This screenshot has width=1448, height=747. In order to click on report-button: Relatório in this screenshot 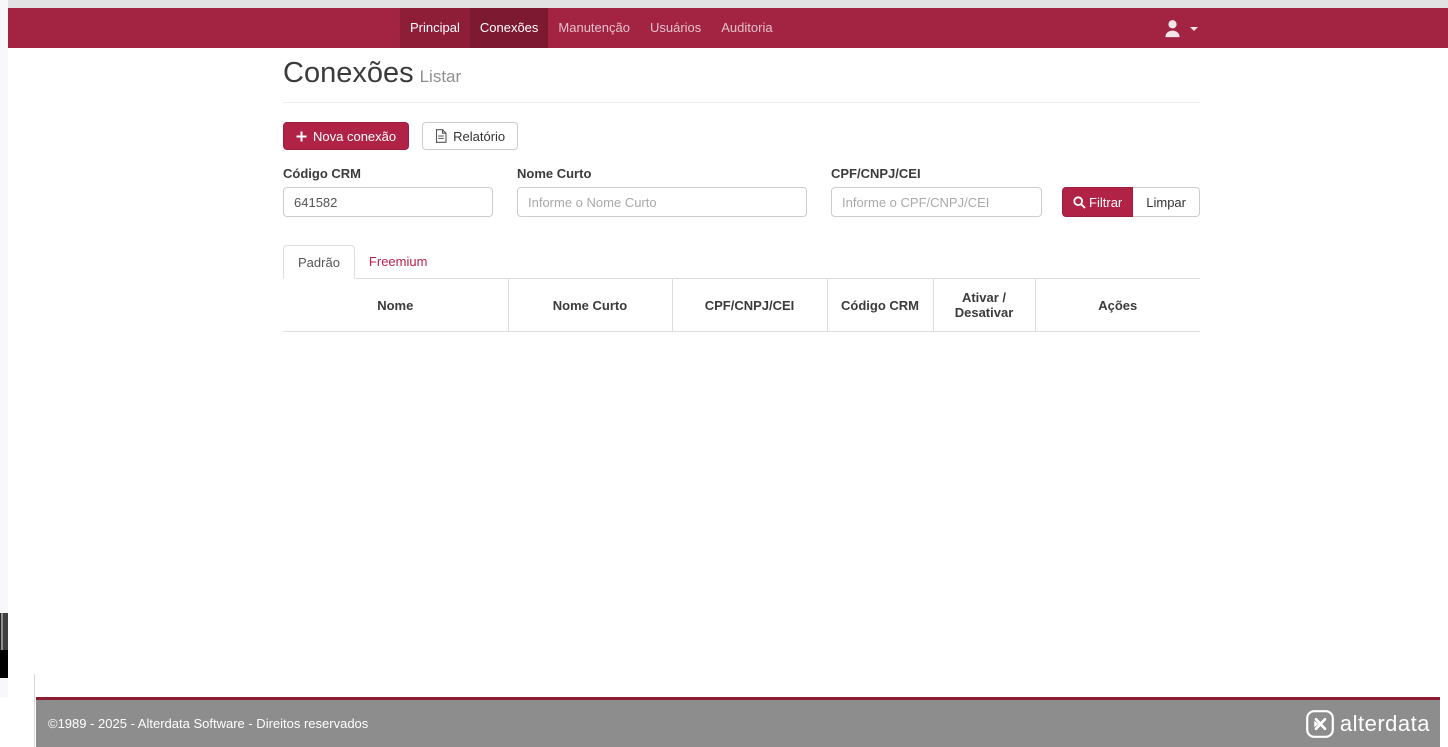, I will do `click(470, 136)`.